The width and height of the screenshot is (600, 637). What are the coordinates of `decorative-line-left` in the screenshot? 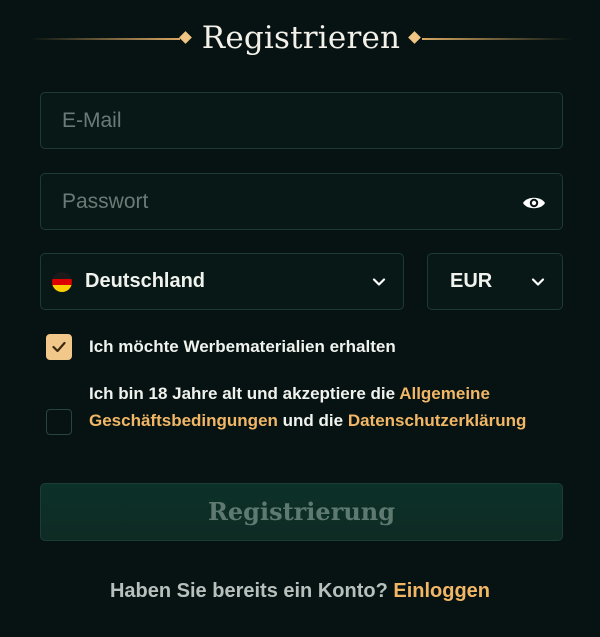 It's located at (105, 39).